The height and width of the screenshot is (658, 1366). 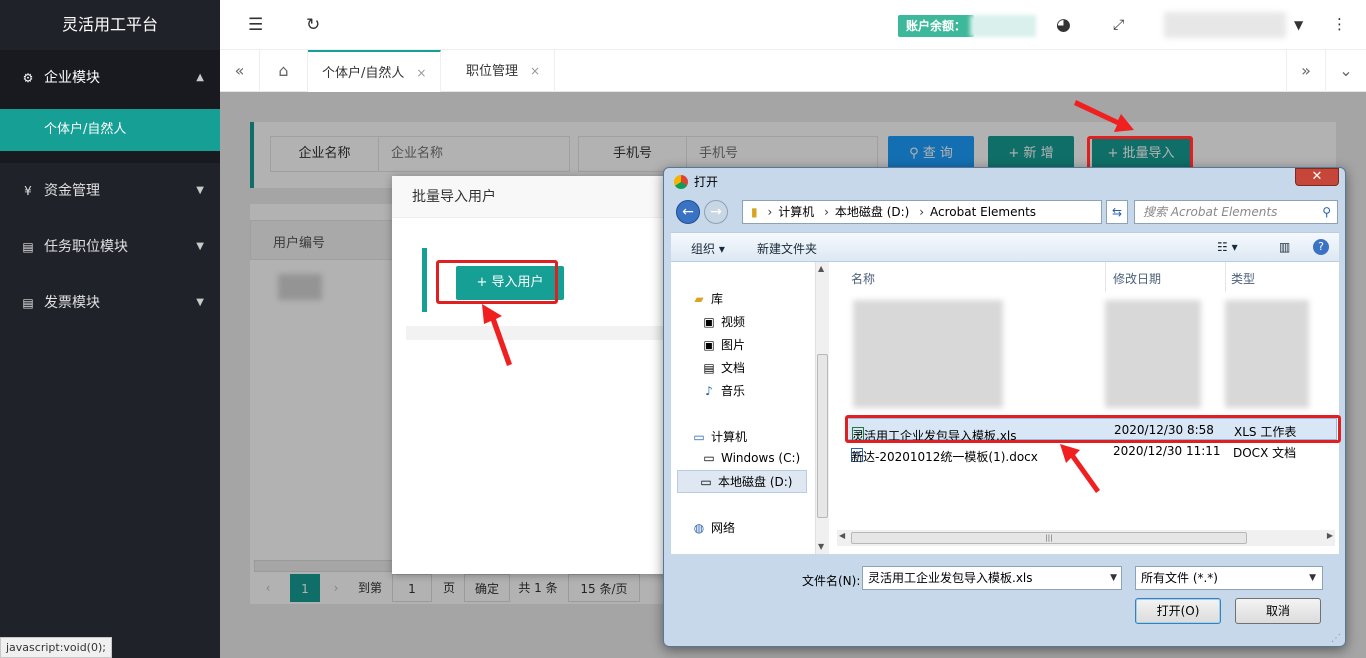 I want to click on account-balance-value, so click(x=1003, y=26).